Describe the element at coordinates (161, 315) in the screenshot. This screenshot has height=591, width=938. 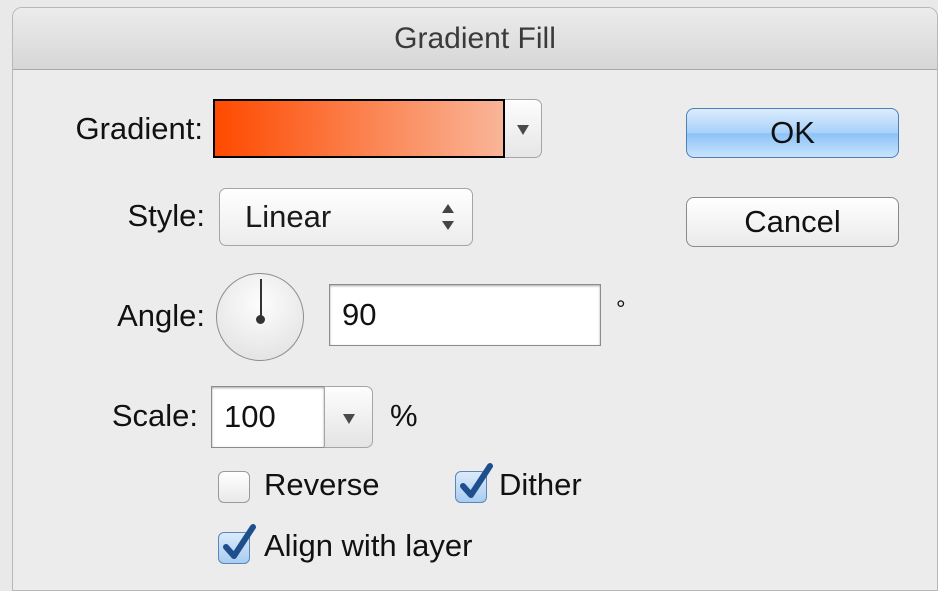
I see `angle-label: Angle:` at that location.